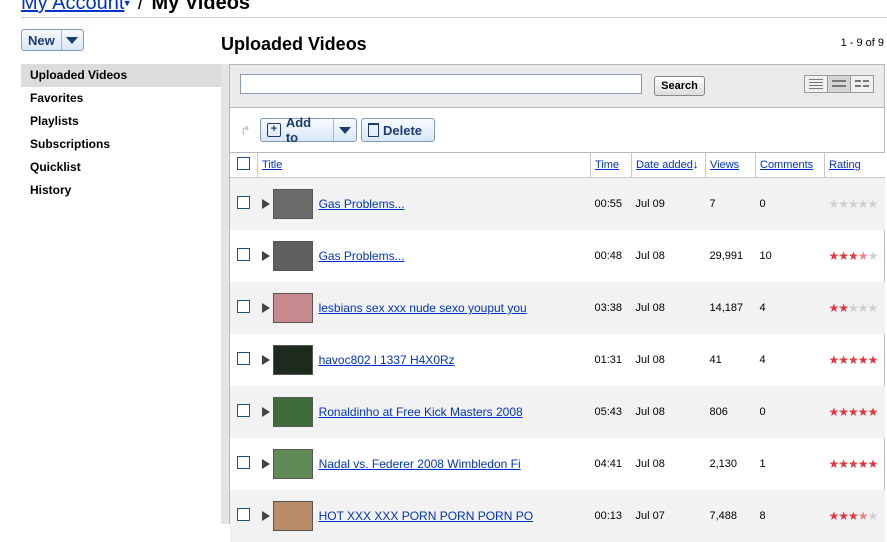  I want to click on add-to-button: + Add to, so click(308, 130).